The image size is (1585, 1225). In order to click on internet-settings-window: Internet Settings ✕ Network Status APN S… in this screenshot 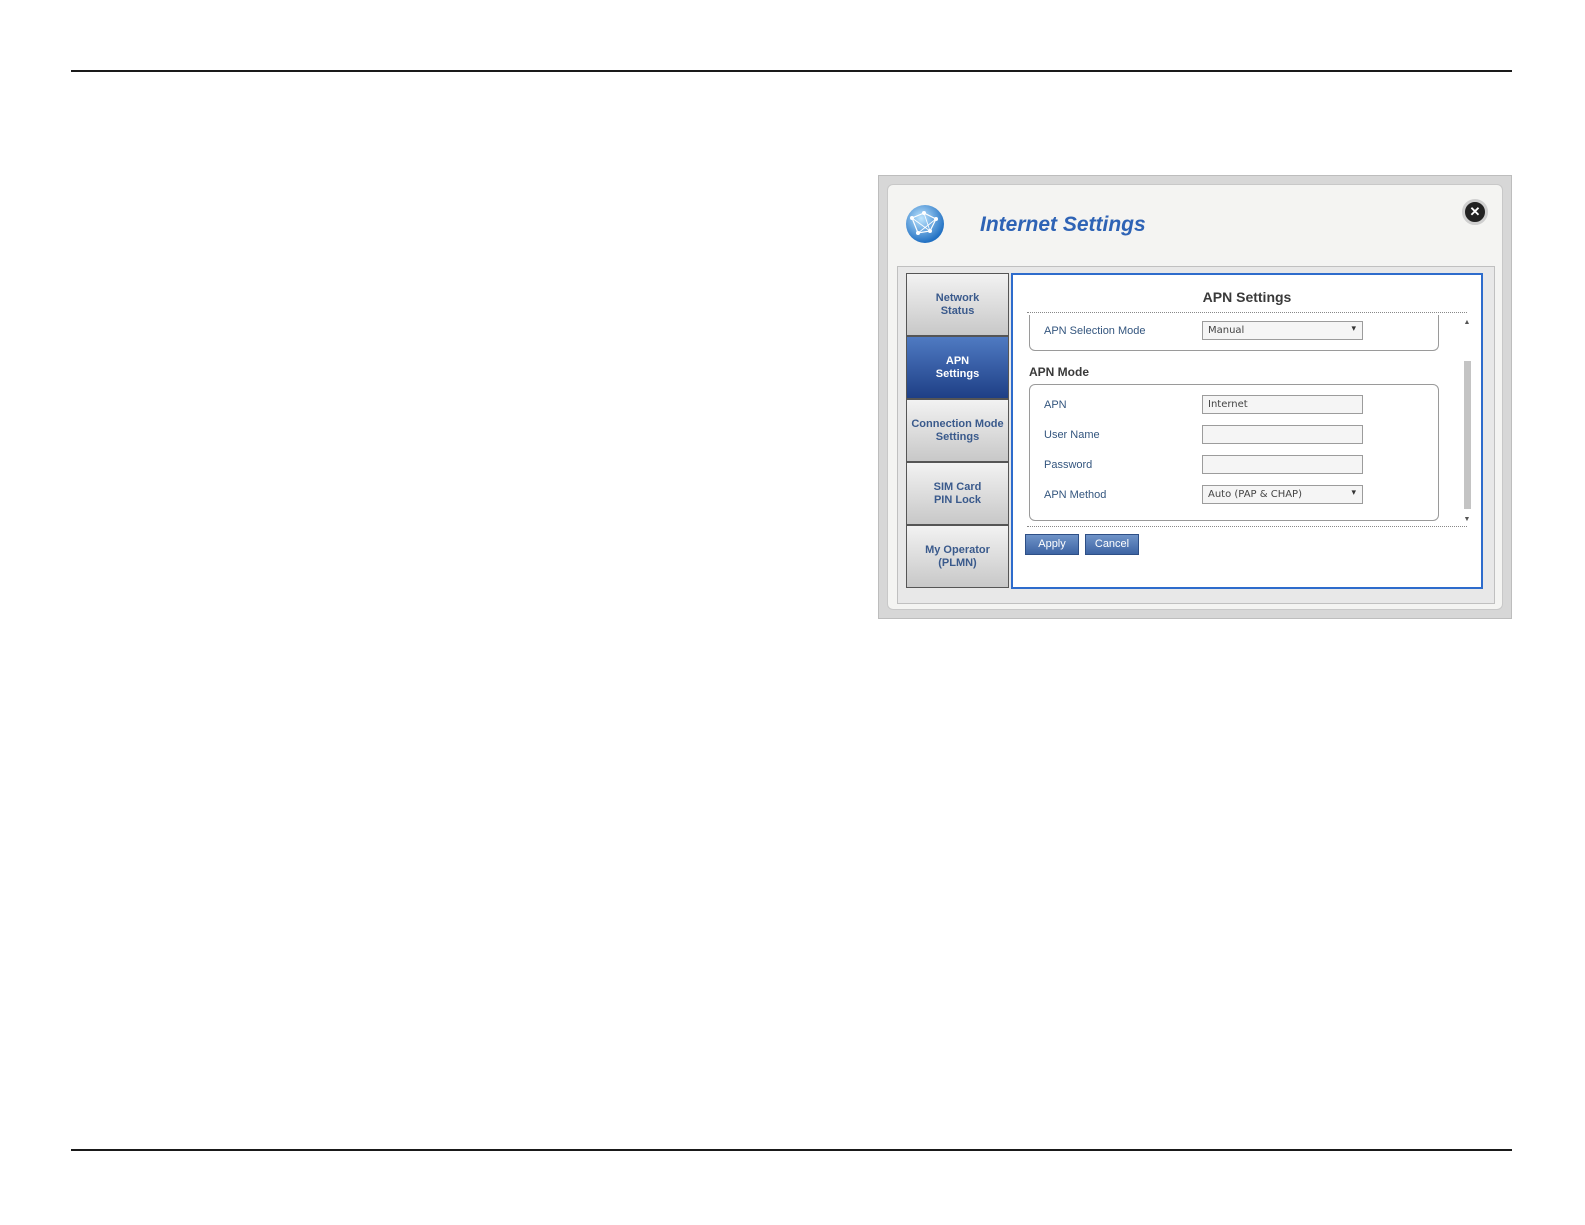, I will do `click(1195, 397)`.